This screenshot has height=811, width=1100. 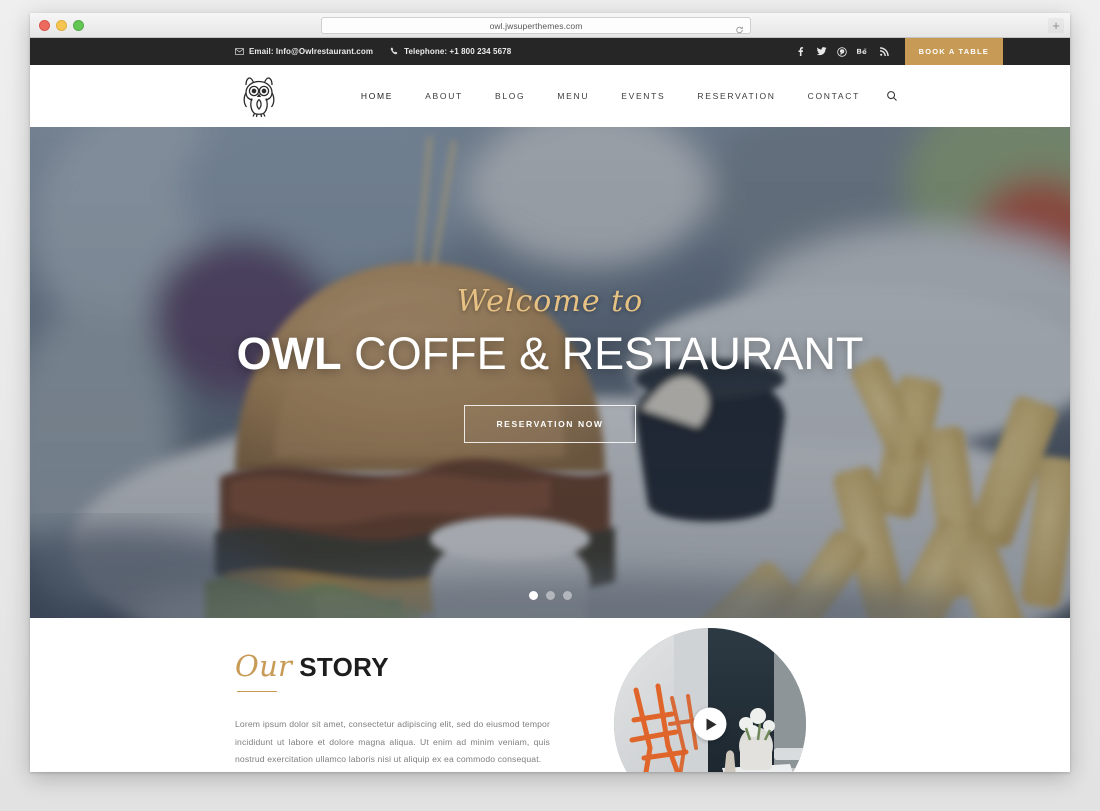 I want to click on url-text: owl.jwsuperthemes.com, so click(x=536, y=25).